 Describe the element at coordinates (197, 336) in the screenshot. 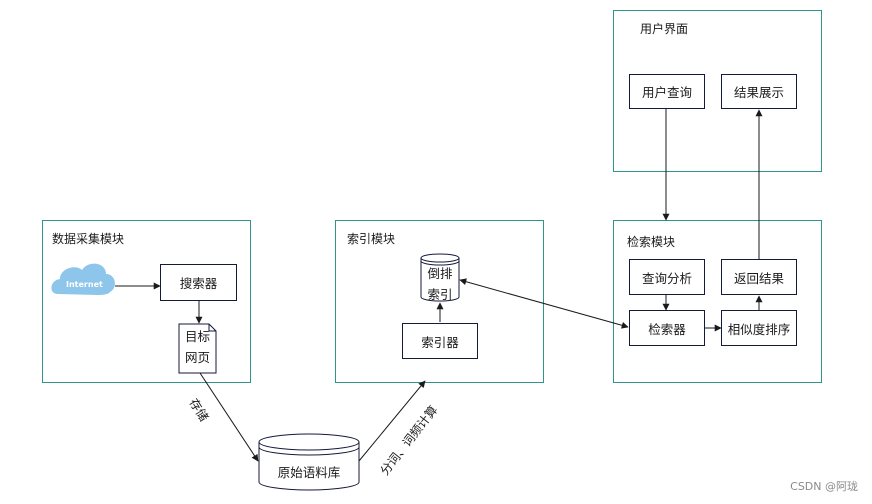

I see `target-pages-line1: 目标` at that location.